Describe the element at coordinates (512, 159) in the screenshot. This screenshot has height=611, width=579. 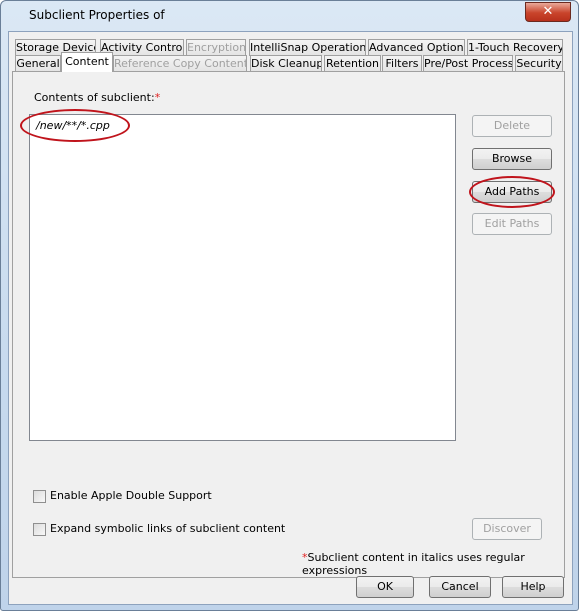
I see `browse-button: Browse` at that location.